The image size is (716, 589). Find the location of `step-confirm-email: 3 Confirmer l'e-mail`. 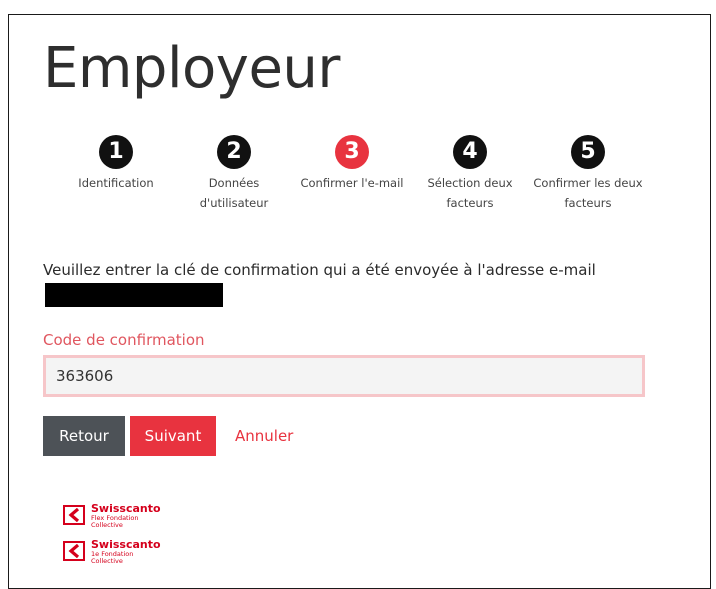

step-confirm-email: 3 Confirmer l'e-mail is located at coordinates (352, 164).